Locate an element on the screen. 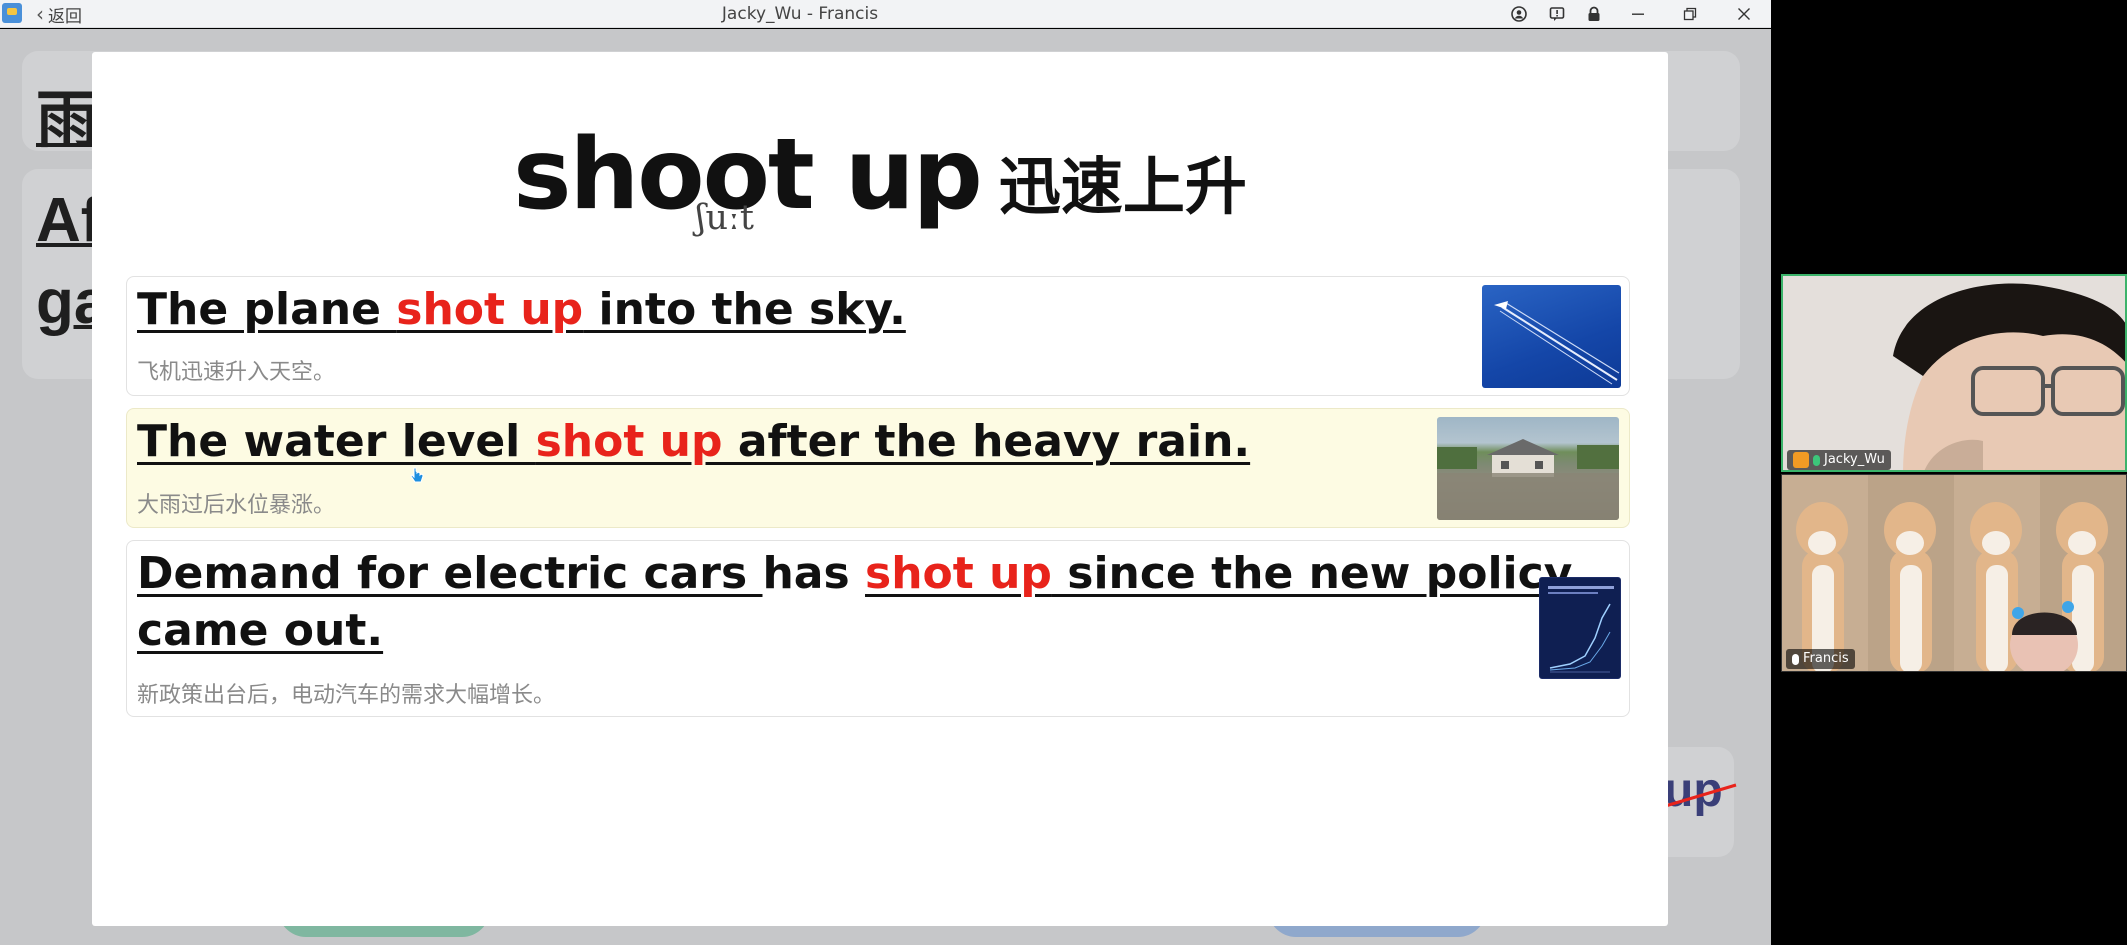 This screenshot has width=2127, height=945. minimize-icon is located at coordinates (1638, 14).